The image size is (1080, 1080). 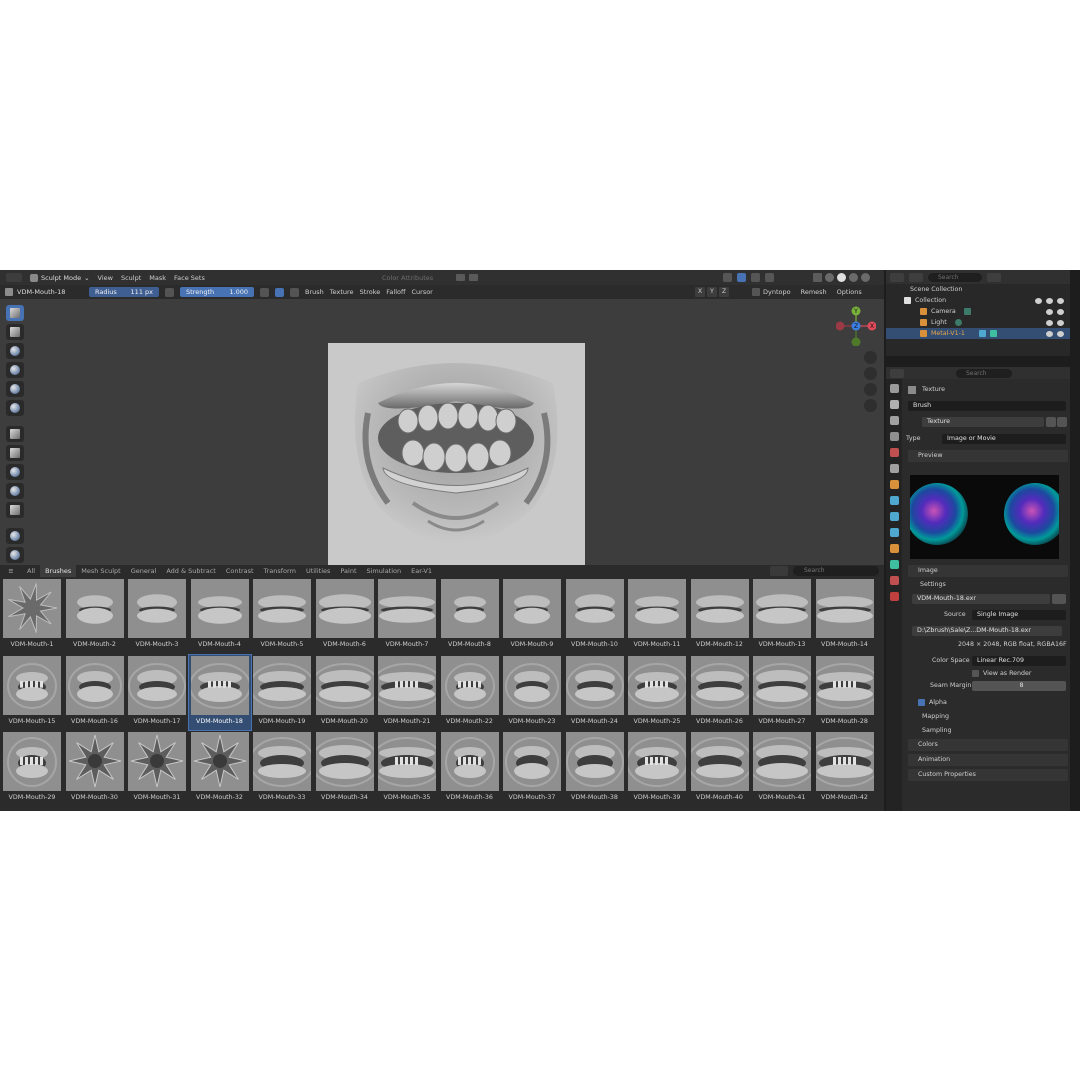 What do you see at coordinates (532, 615) in the screenshot?
I see `brush-asset-item: VDM-Mouth-9` at bounding box center [532, 615].